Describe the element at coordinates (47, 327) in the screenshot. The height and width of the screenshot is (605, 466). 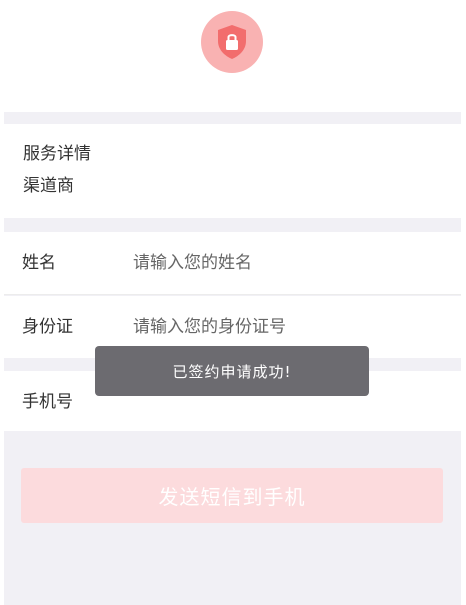
I see `id-number-label: 身份证` at that location.